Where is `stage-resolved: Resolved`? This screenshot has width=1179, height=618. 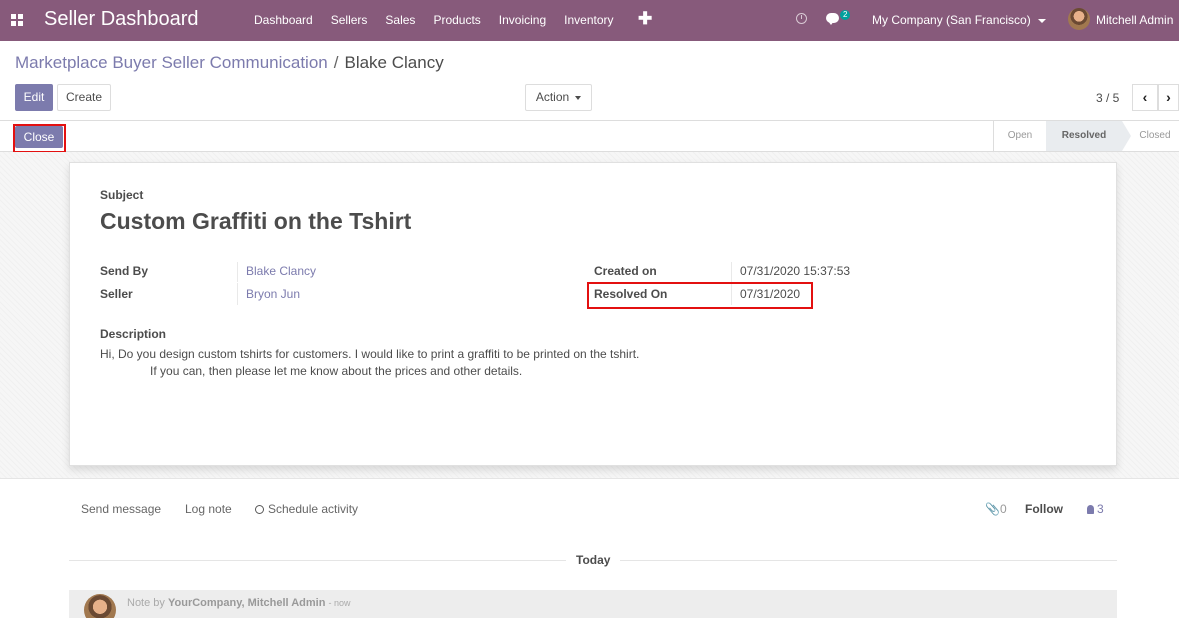
stage-resolved: Resolved is located at coordinates (1088, 136).